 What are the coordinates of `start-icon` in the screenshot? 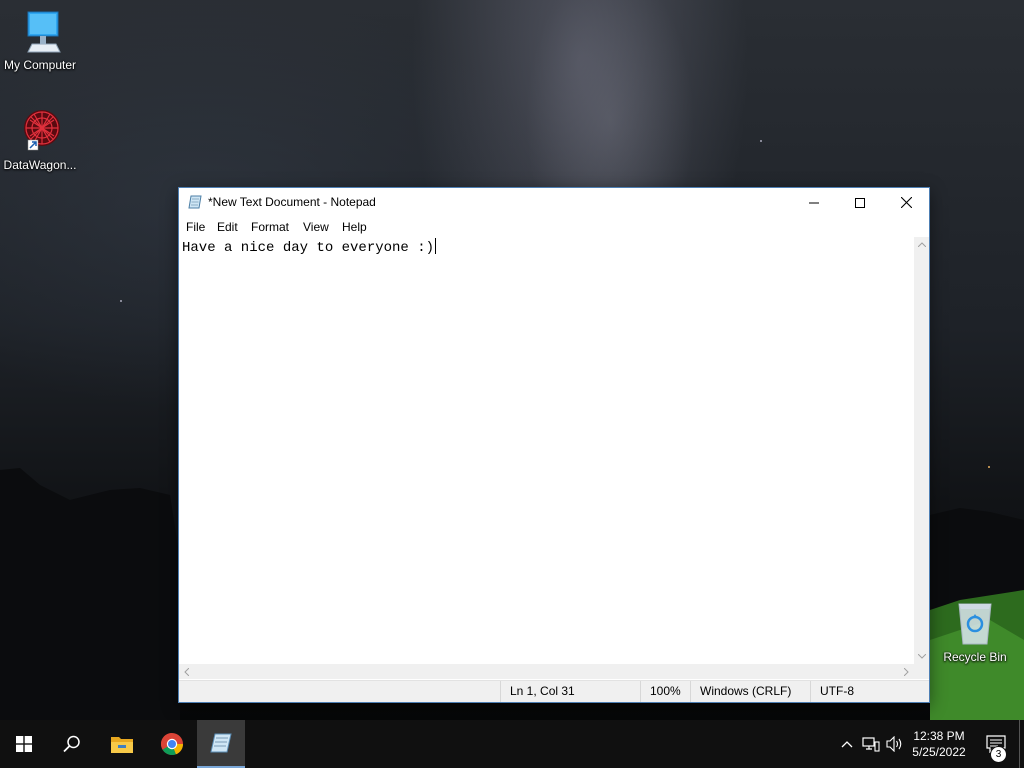 It's located at (24, 744).